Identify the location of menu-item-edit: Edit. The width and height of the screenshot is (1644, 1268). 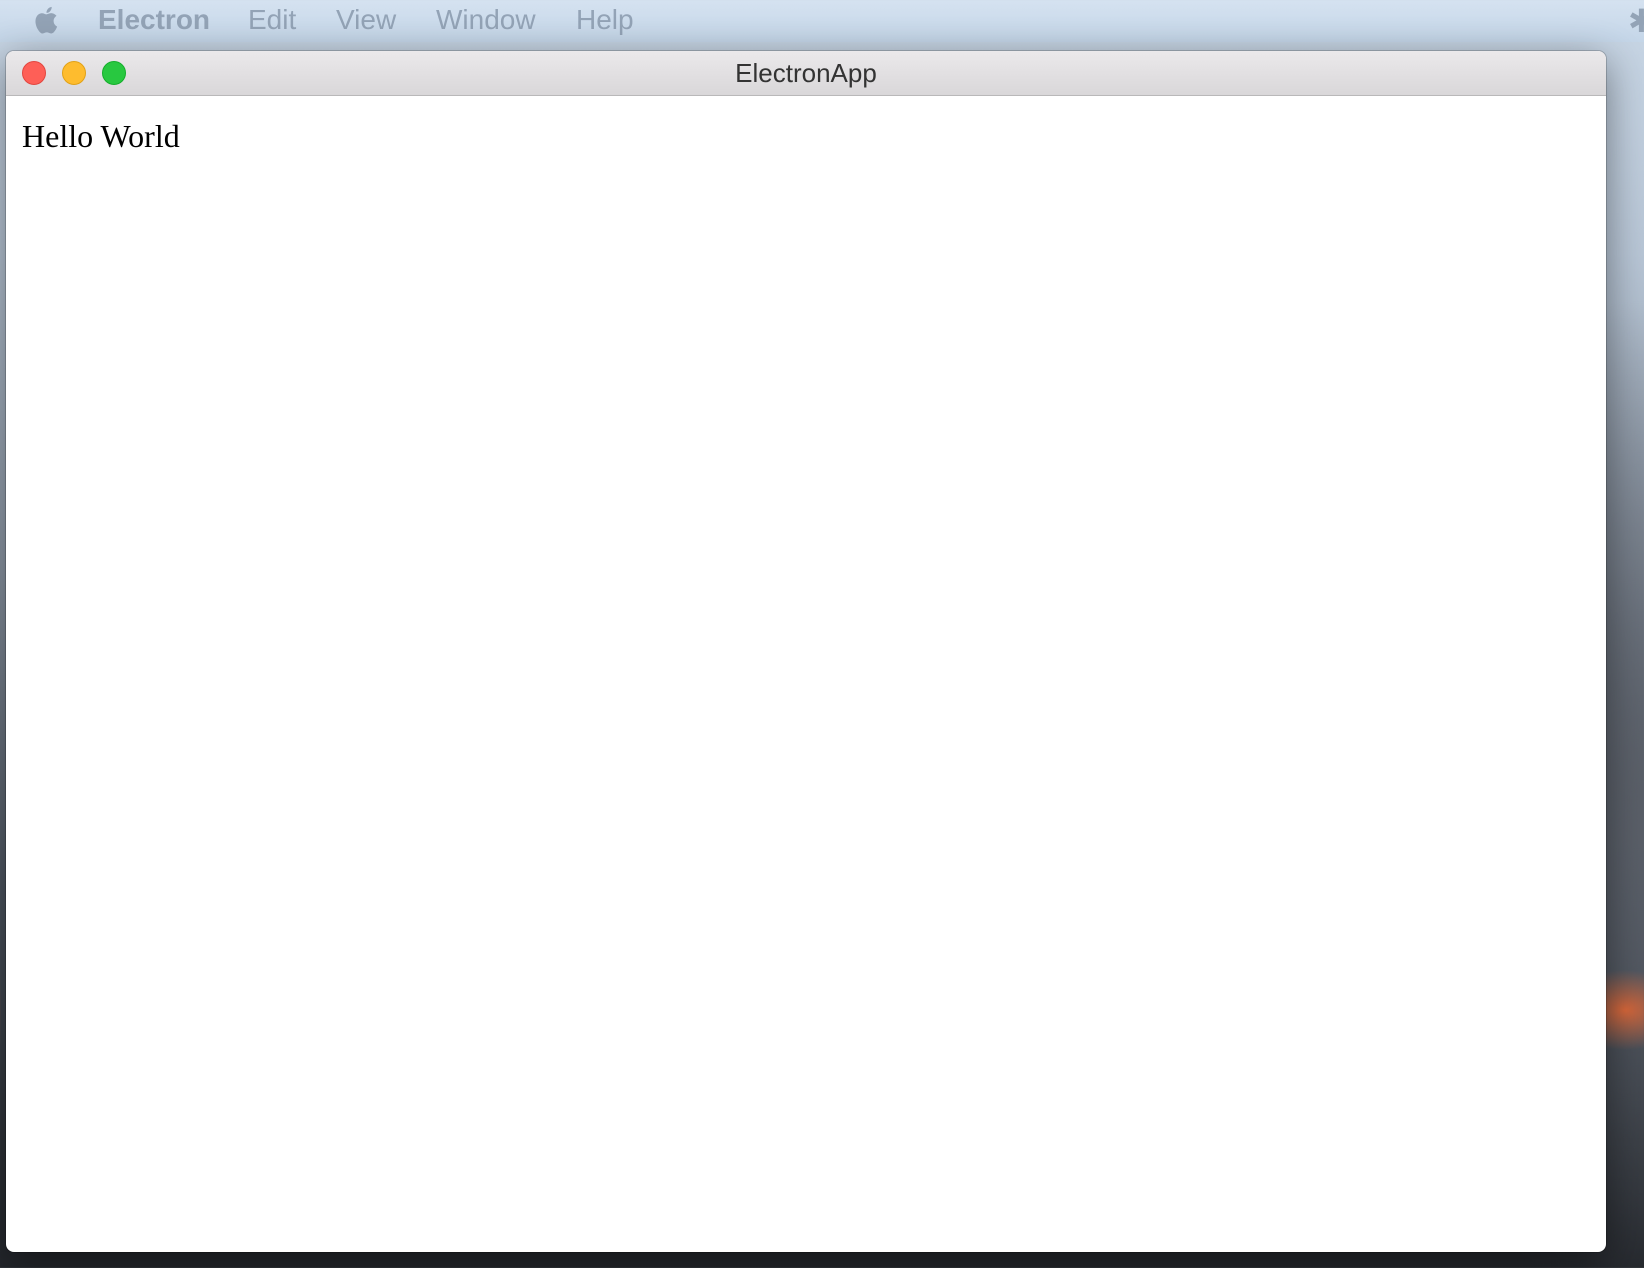
(272, 21).